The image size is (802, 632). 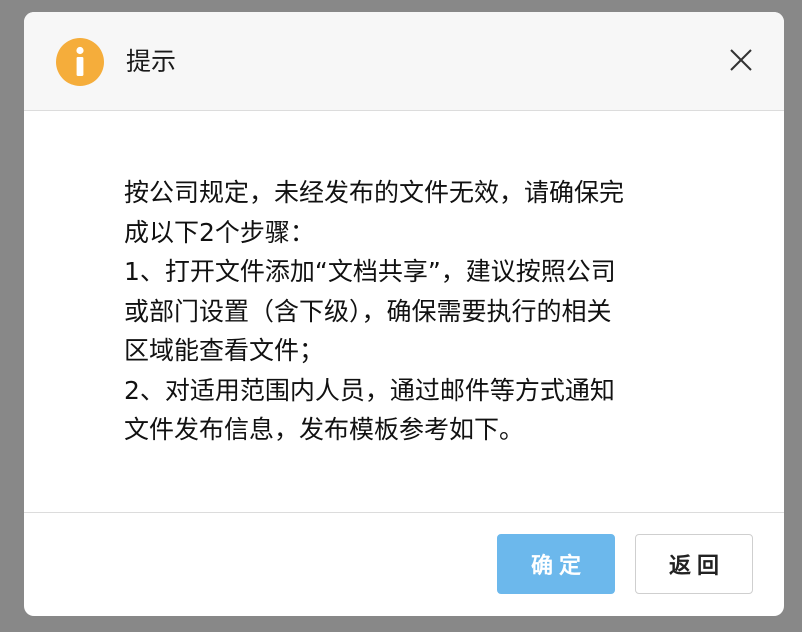 What do you see at coordinates (324, 429) in the screenshot?
I see `message-line: 文件发布信息，发布模板参考如下。` at bounding box center [324, 429].